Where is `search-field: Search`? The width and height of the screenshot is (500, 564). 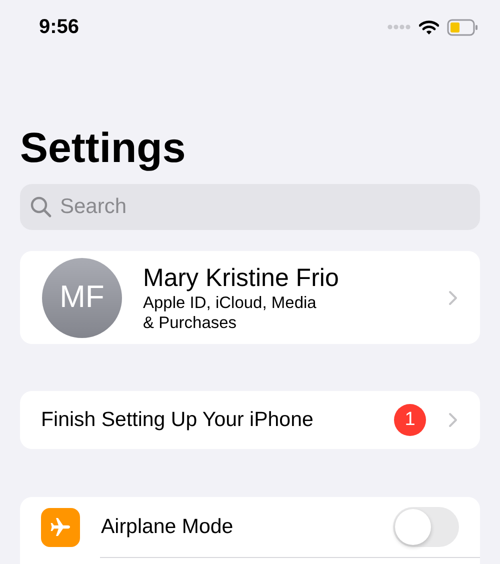 search-field: Search is located at coordinates (250, 207).